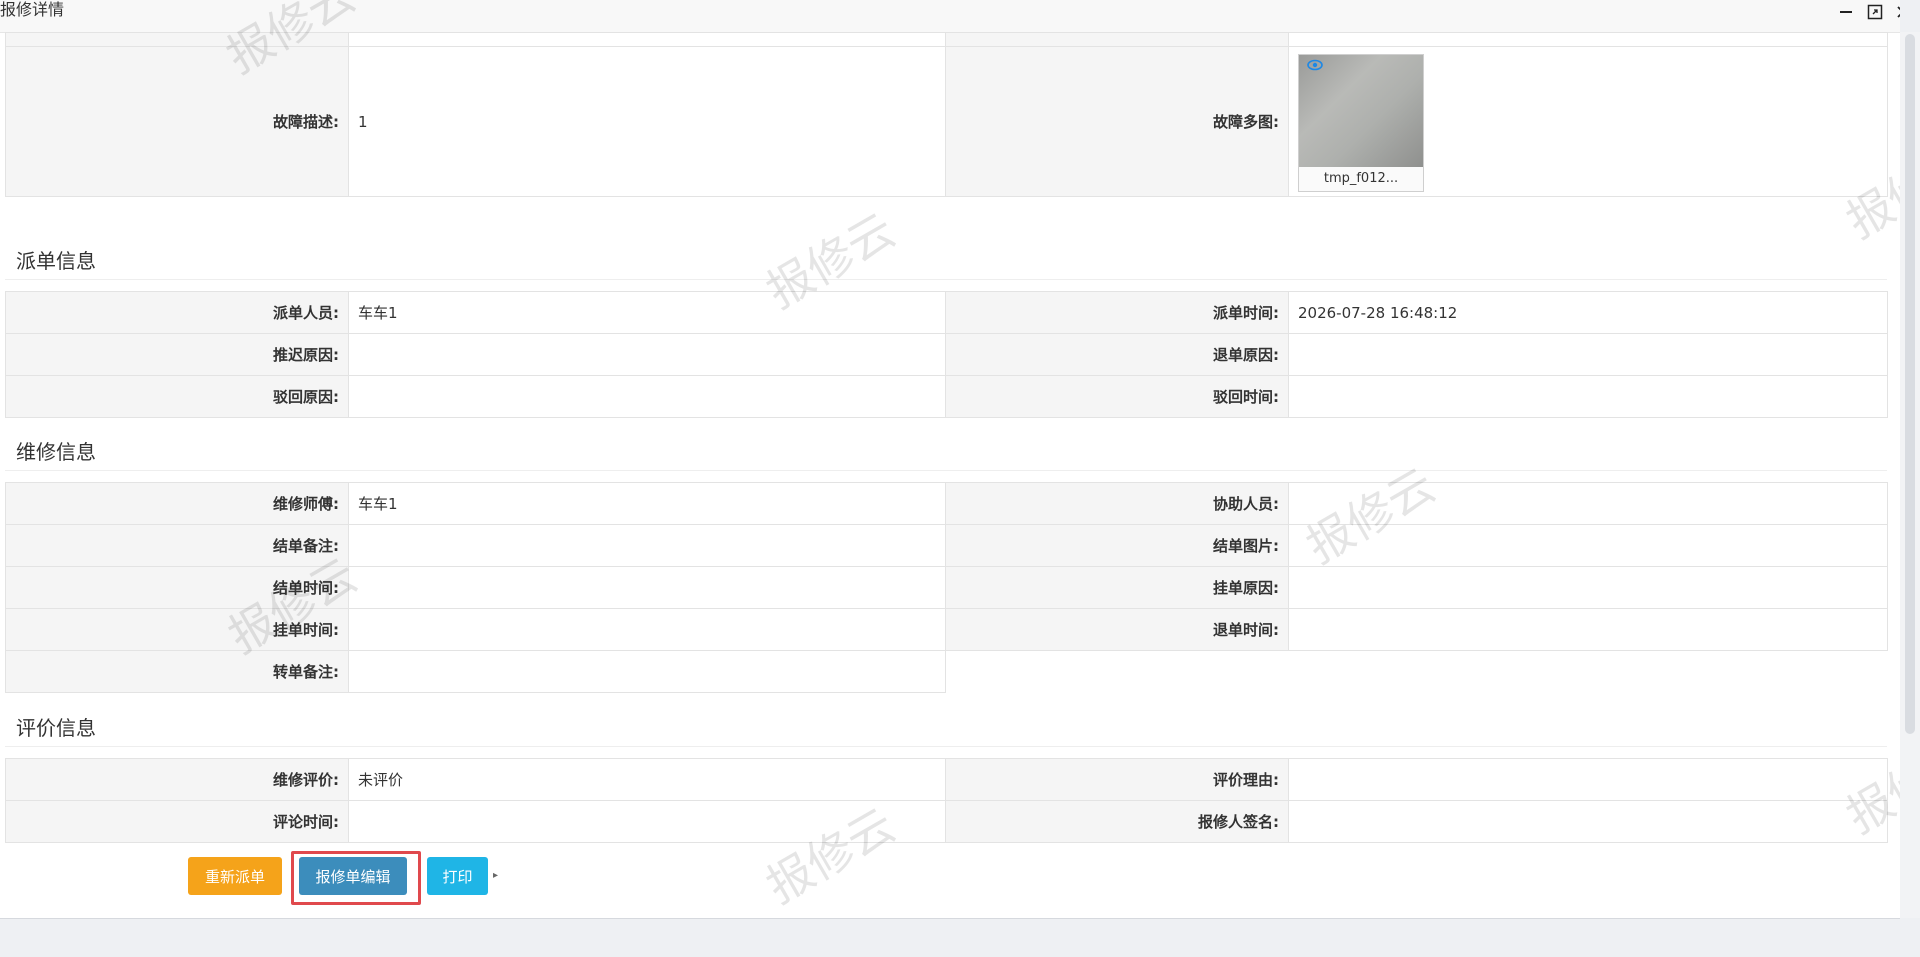  Describe the element at coordinates (1588, 503) in the screenshot. I see `assistant-value` at that location.